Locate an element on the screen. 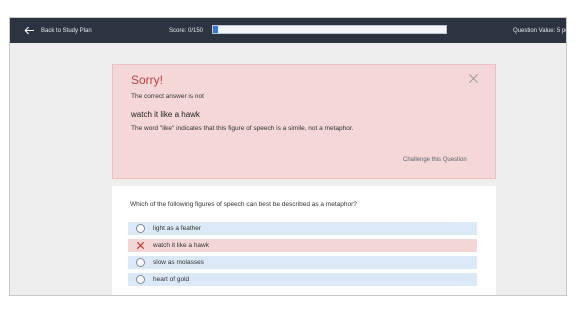 Image resolution: width=576 pixels, height=315 pixels. arrow-left-icon is located at coordinates (29, 30).